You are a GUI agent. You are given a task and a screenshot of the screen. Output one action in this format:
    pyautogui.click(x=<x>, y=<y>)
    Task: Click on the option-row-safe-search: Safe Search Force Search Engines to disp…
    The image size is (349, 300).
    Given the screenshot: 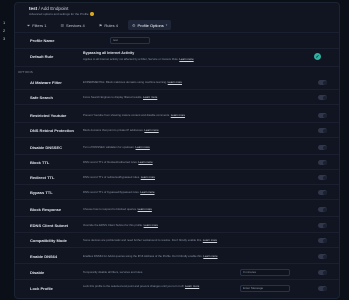 What is the action you would take?
    pyautogui.click(x=177, y=97)
    